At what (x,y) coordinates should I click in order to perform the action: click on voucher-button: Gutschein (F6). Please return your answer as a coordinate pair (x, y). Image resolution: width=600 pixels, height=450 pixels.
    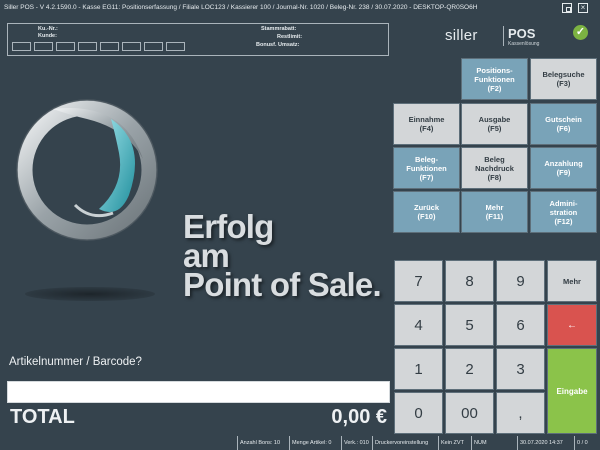
    Looking at the image, I should click on (563, 124).